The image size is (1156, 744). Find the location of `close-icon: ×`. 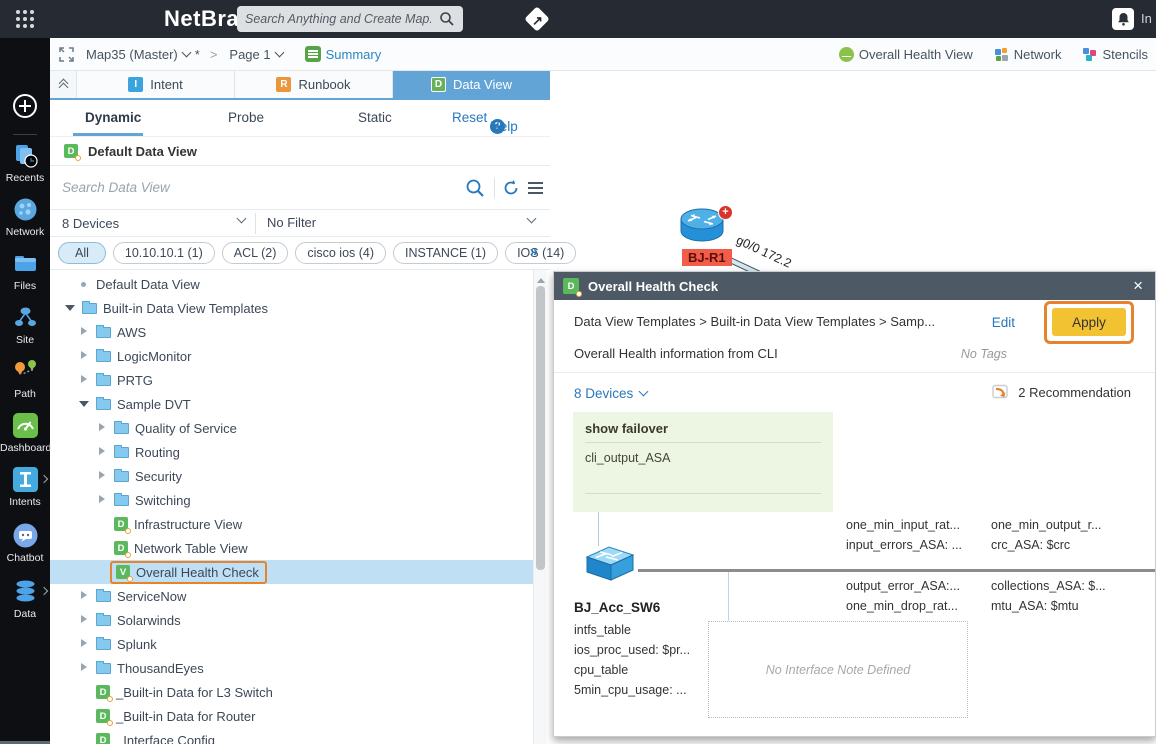

close-icon: × is located at coordinates (1138, 286).